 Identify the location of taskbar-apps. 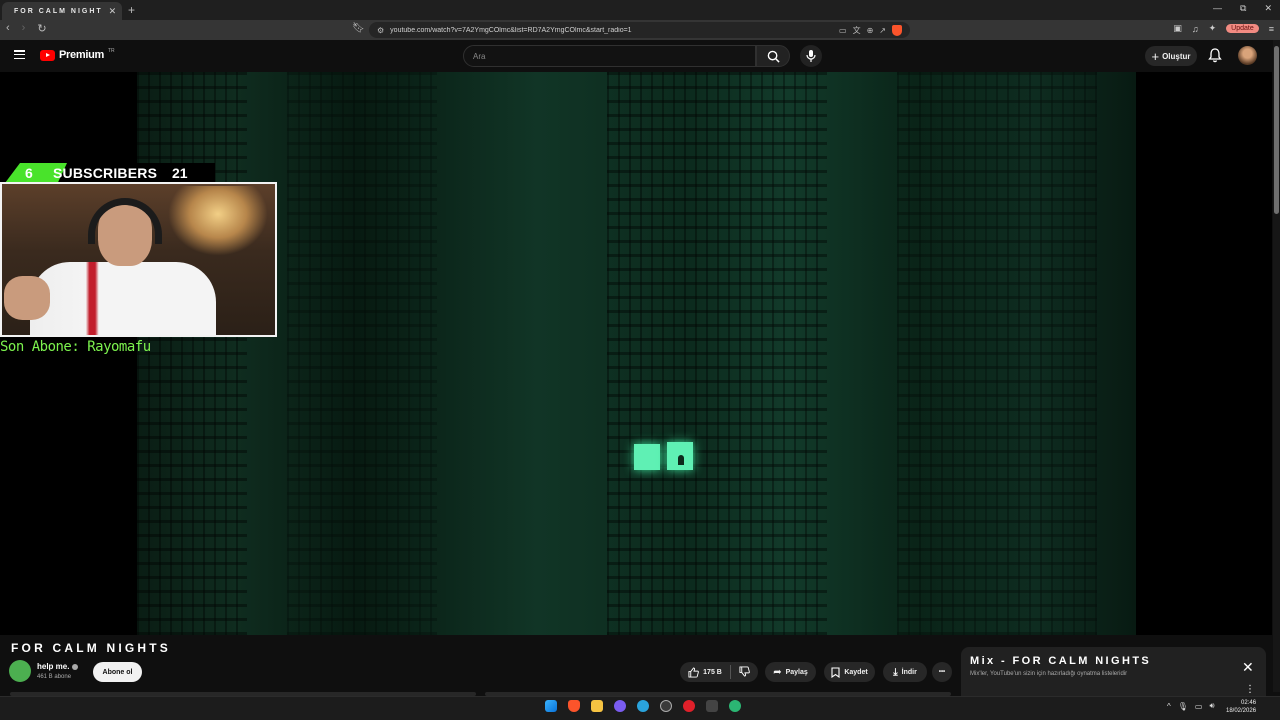
(643, 706).